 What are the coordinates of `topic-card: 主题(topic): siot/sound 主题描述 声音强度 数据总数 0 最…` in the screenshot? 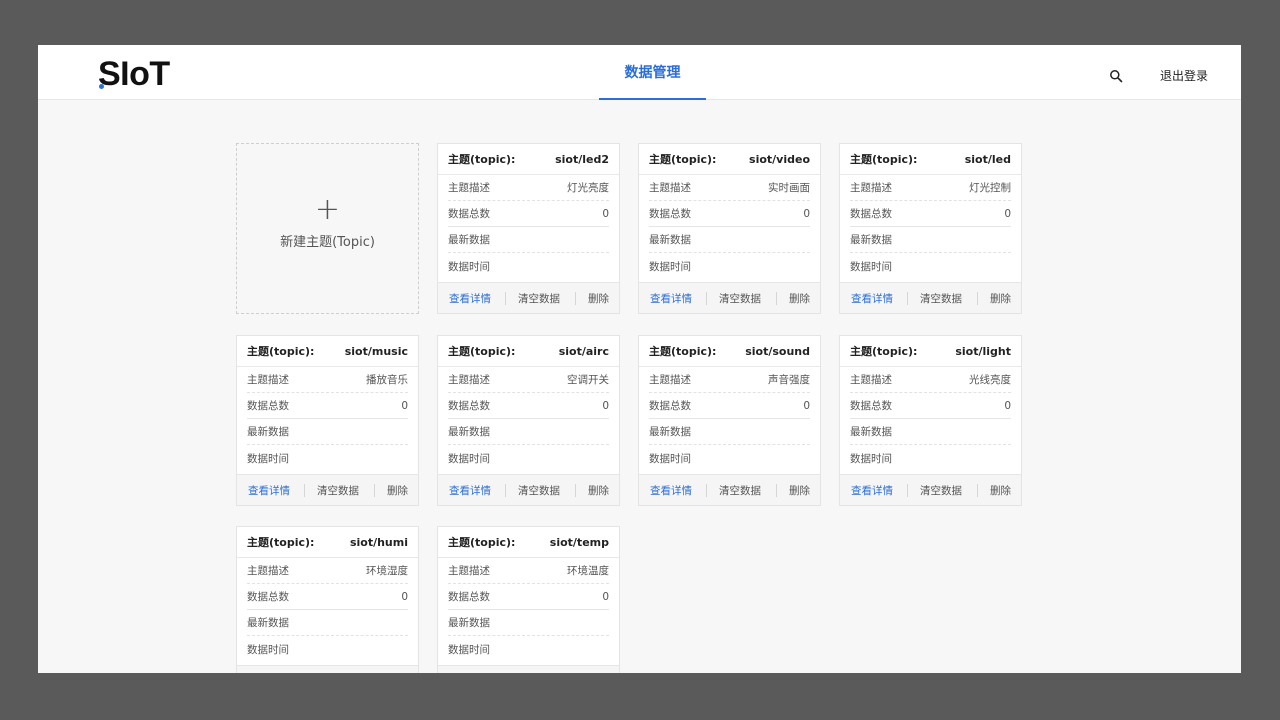 It's located at (729, 420).